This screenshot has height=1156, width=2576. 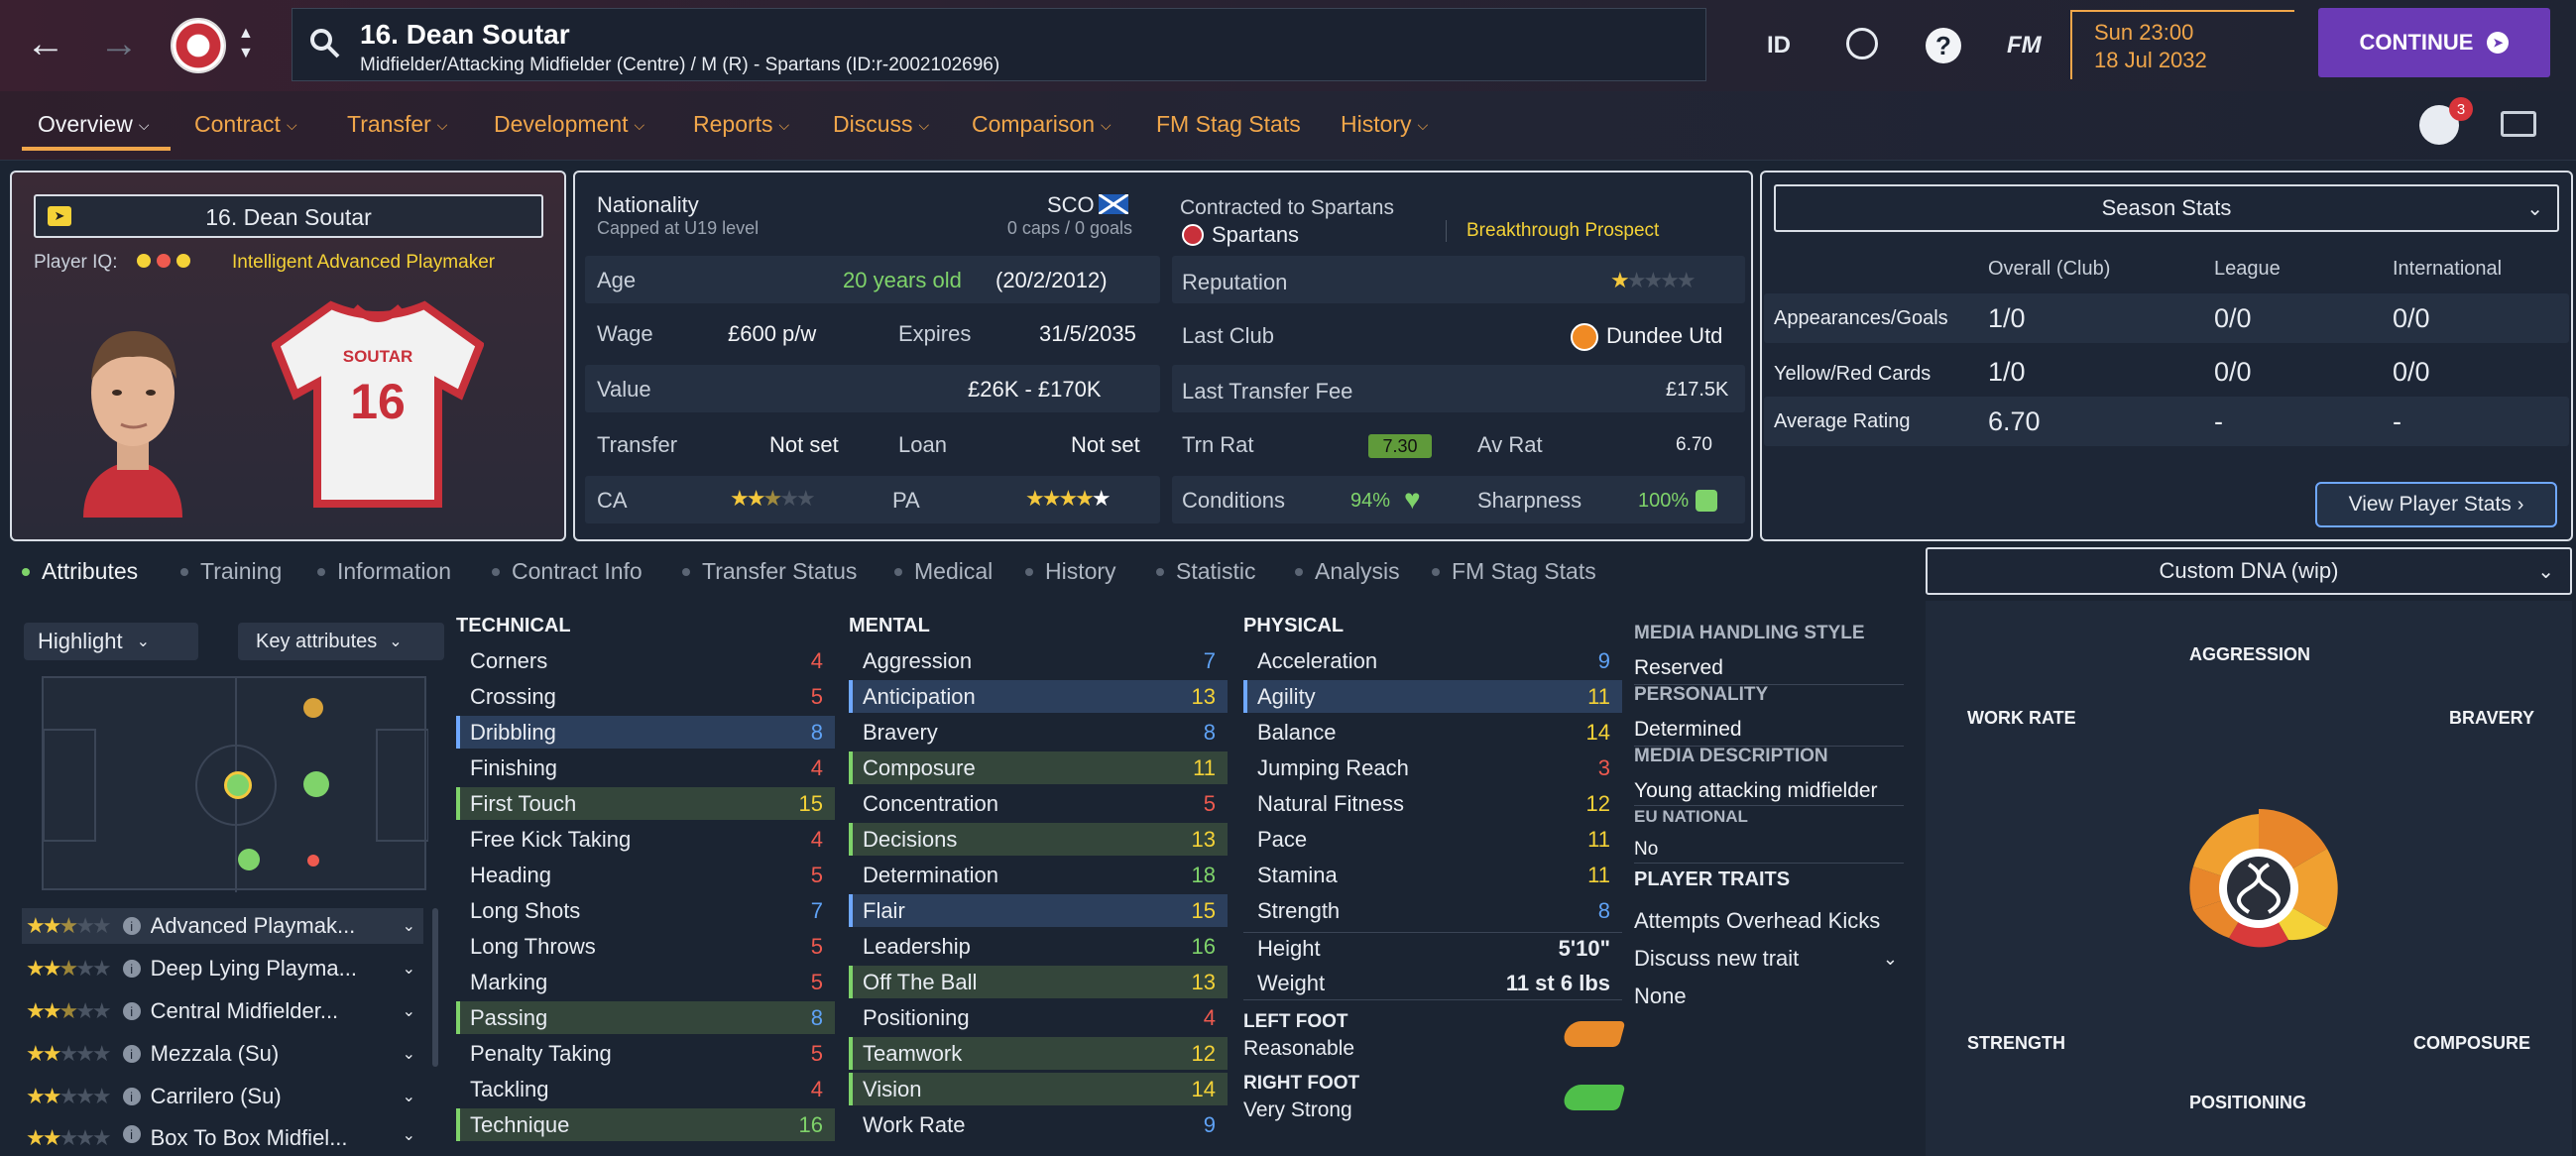 What do you see at coordinates (45, 44) in the screenshot?
I see `back-arrow-icon: ←` at bounding box center [45, 44].